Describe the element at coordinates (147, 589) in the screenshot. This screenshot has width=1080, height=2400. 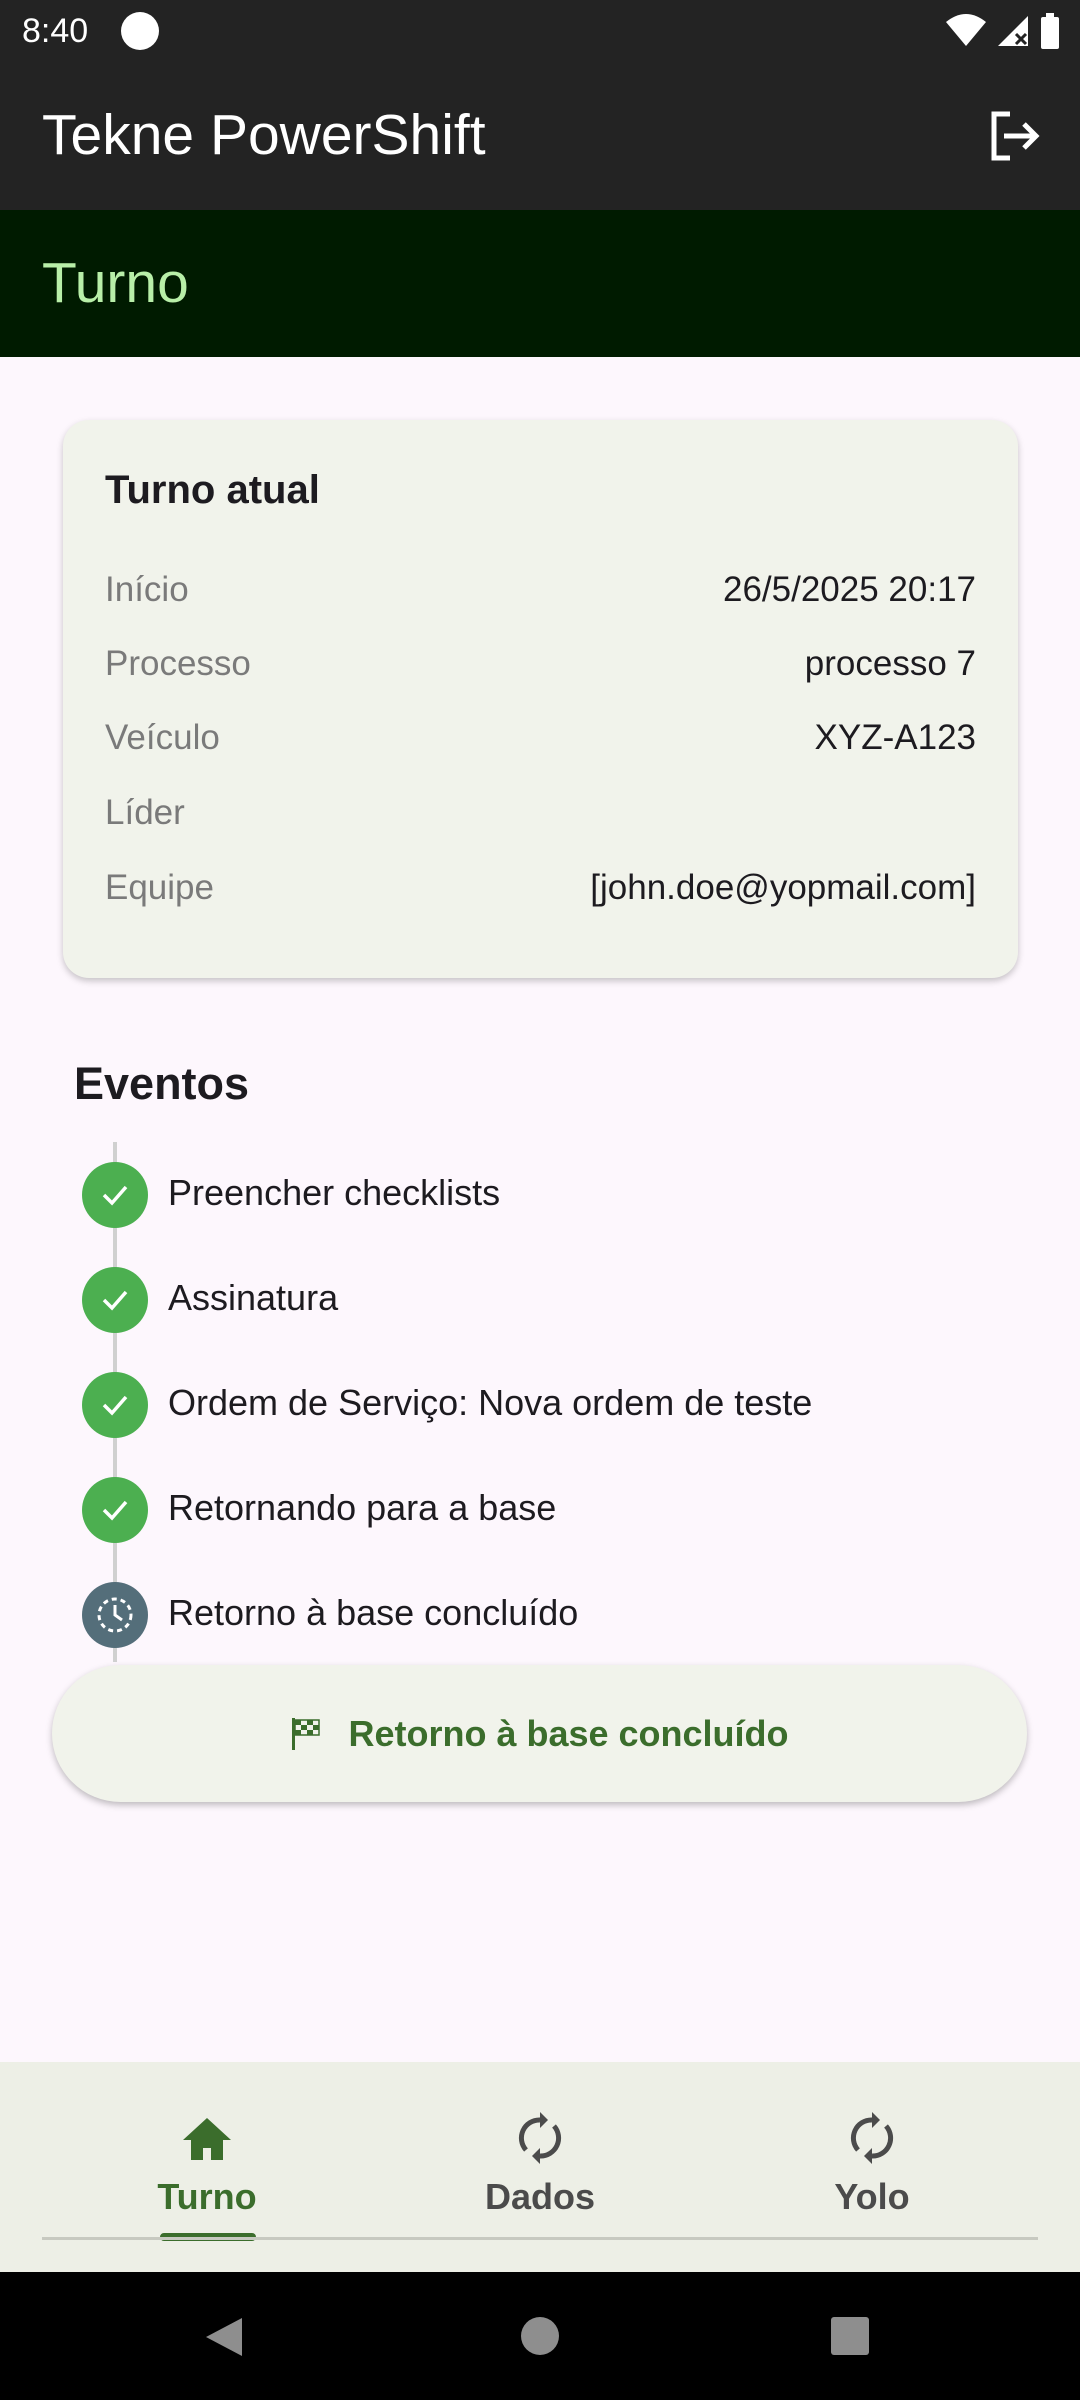
I see `row-label: Início` at that location.